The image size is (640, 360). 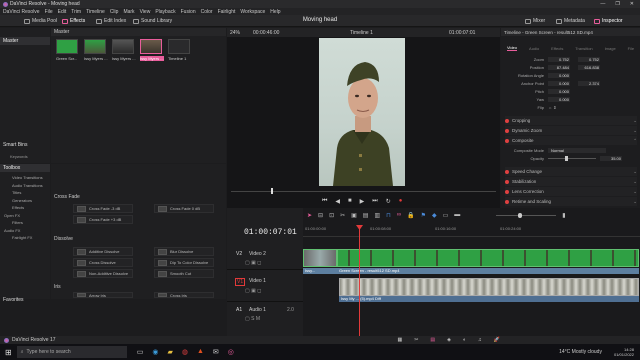 What do you see at coordinates (27, 238) in the screenshot?
I see `fairlight-fx-item: Fairlight FX` at bounding box center [27, 238].